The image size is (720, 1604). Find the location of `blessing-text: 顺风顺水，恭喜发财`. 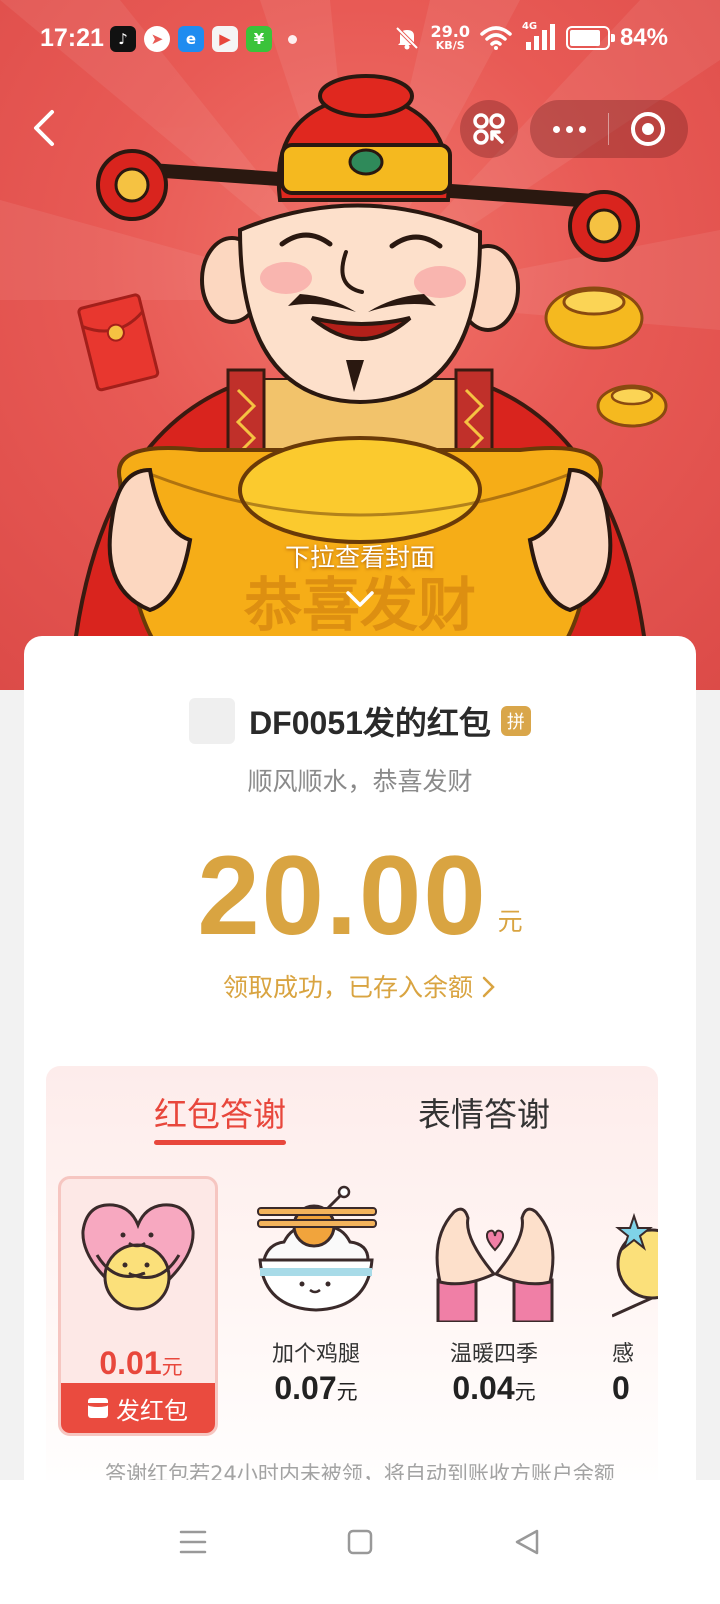

blessing-text: 顺风顺水，恭喜发财 is located at coordinates (360, 781).